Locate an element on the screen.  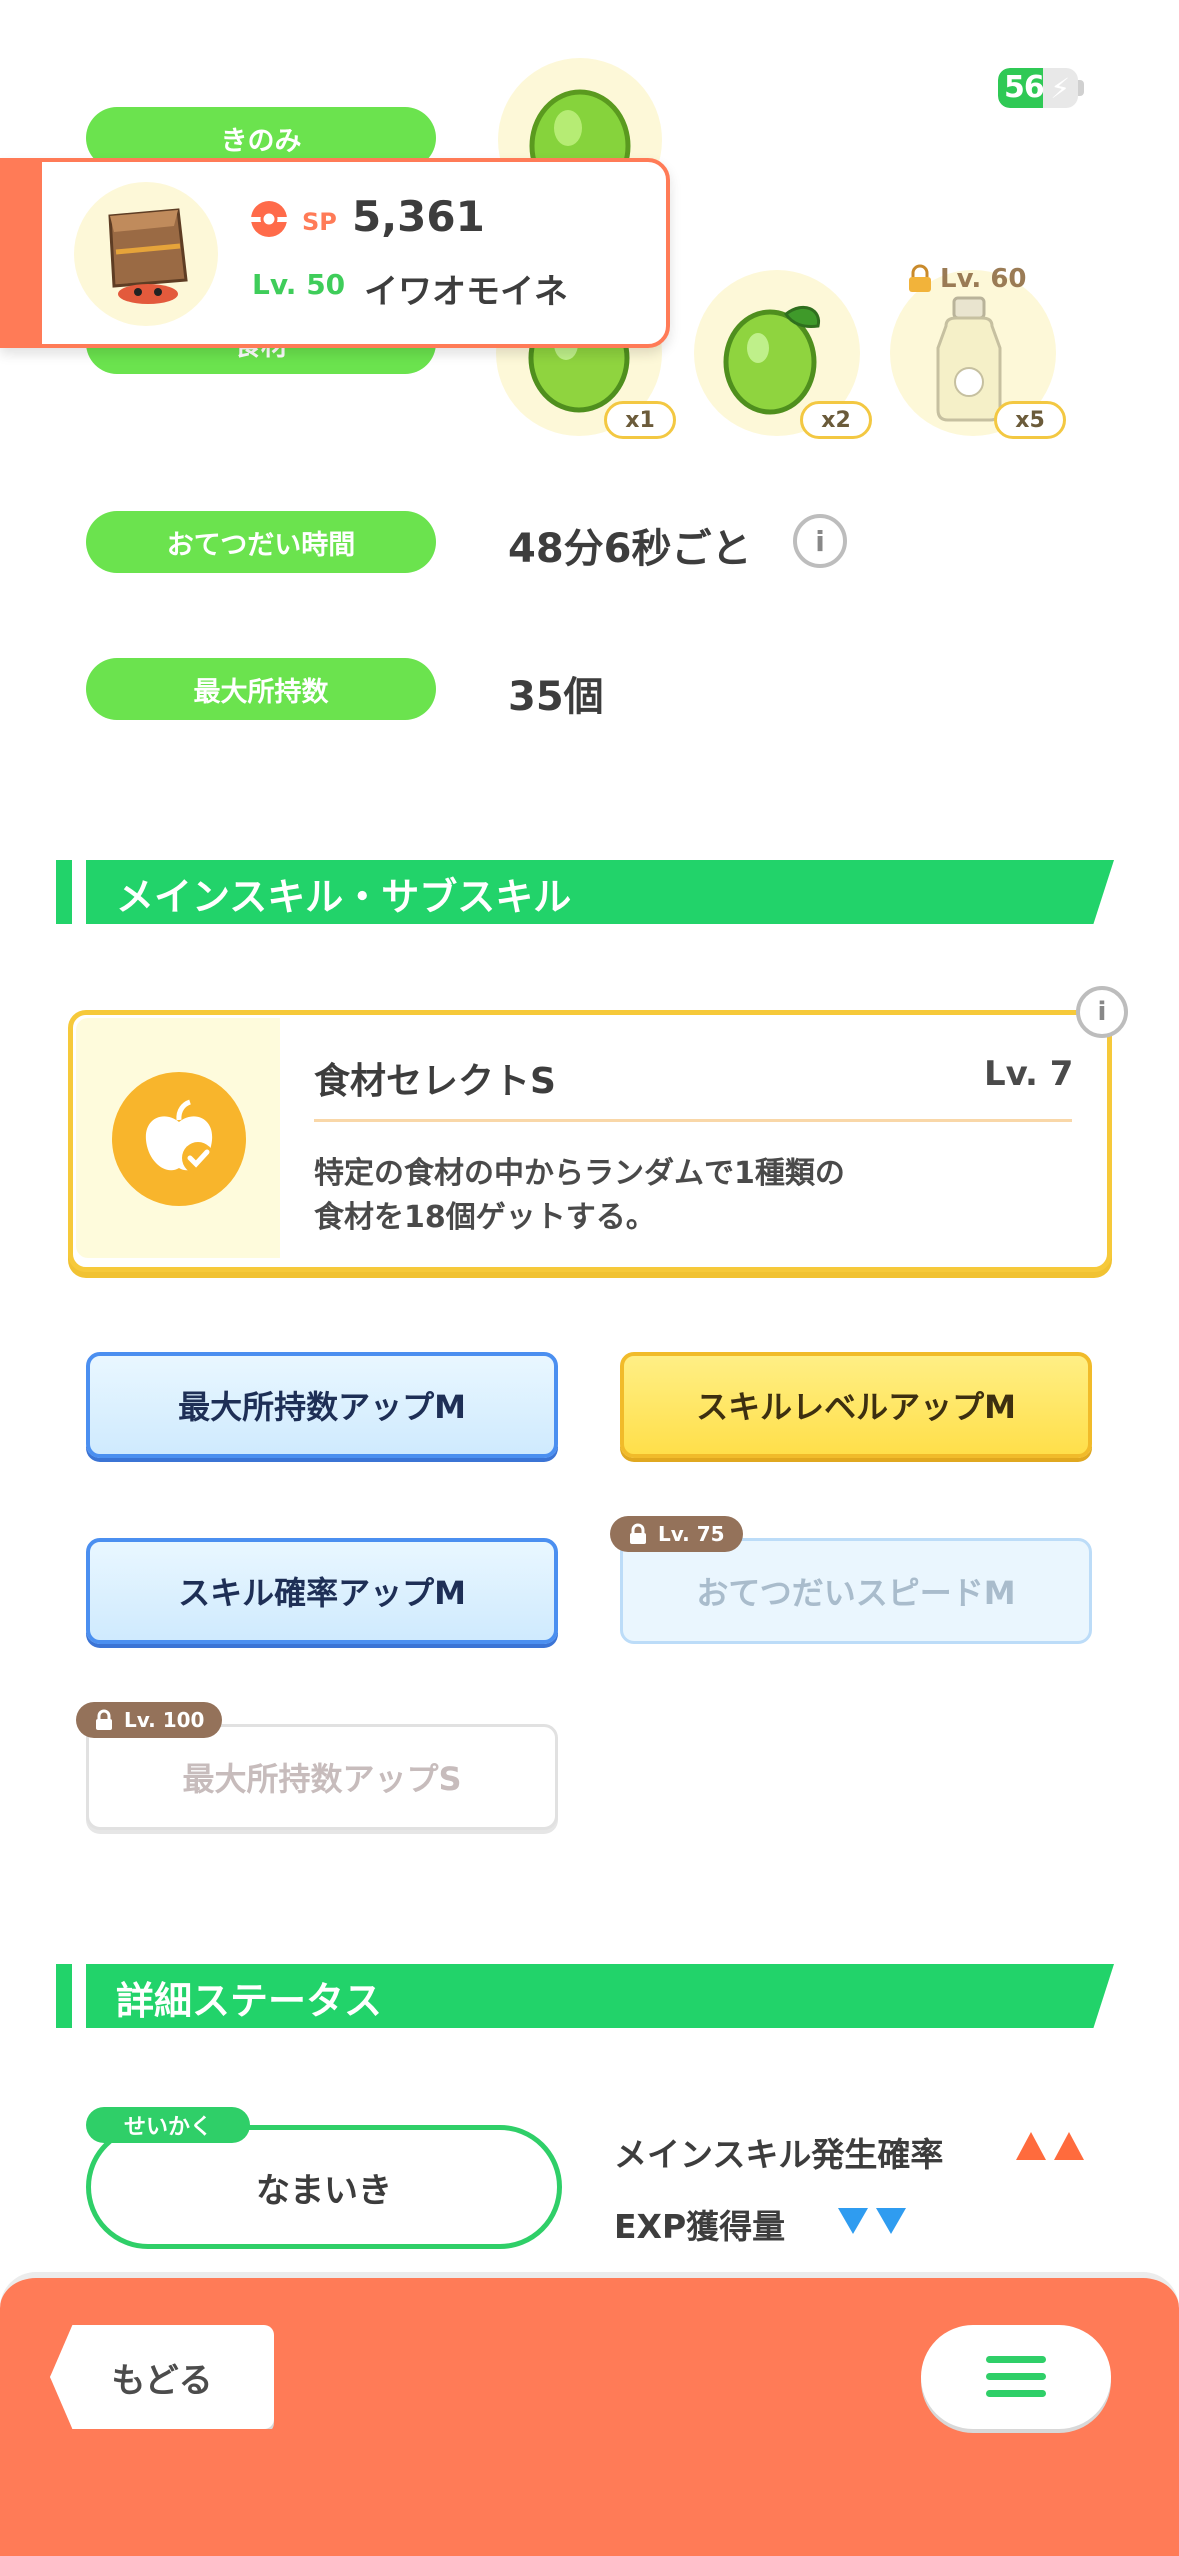
ingredient-lock-level: Lv. 60 is located at coordinates (983, 279).